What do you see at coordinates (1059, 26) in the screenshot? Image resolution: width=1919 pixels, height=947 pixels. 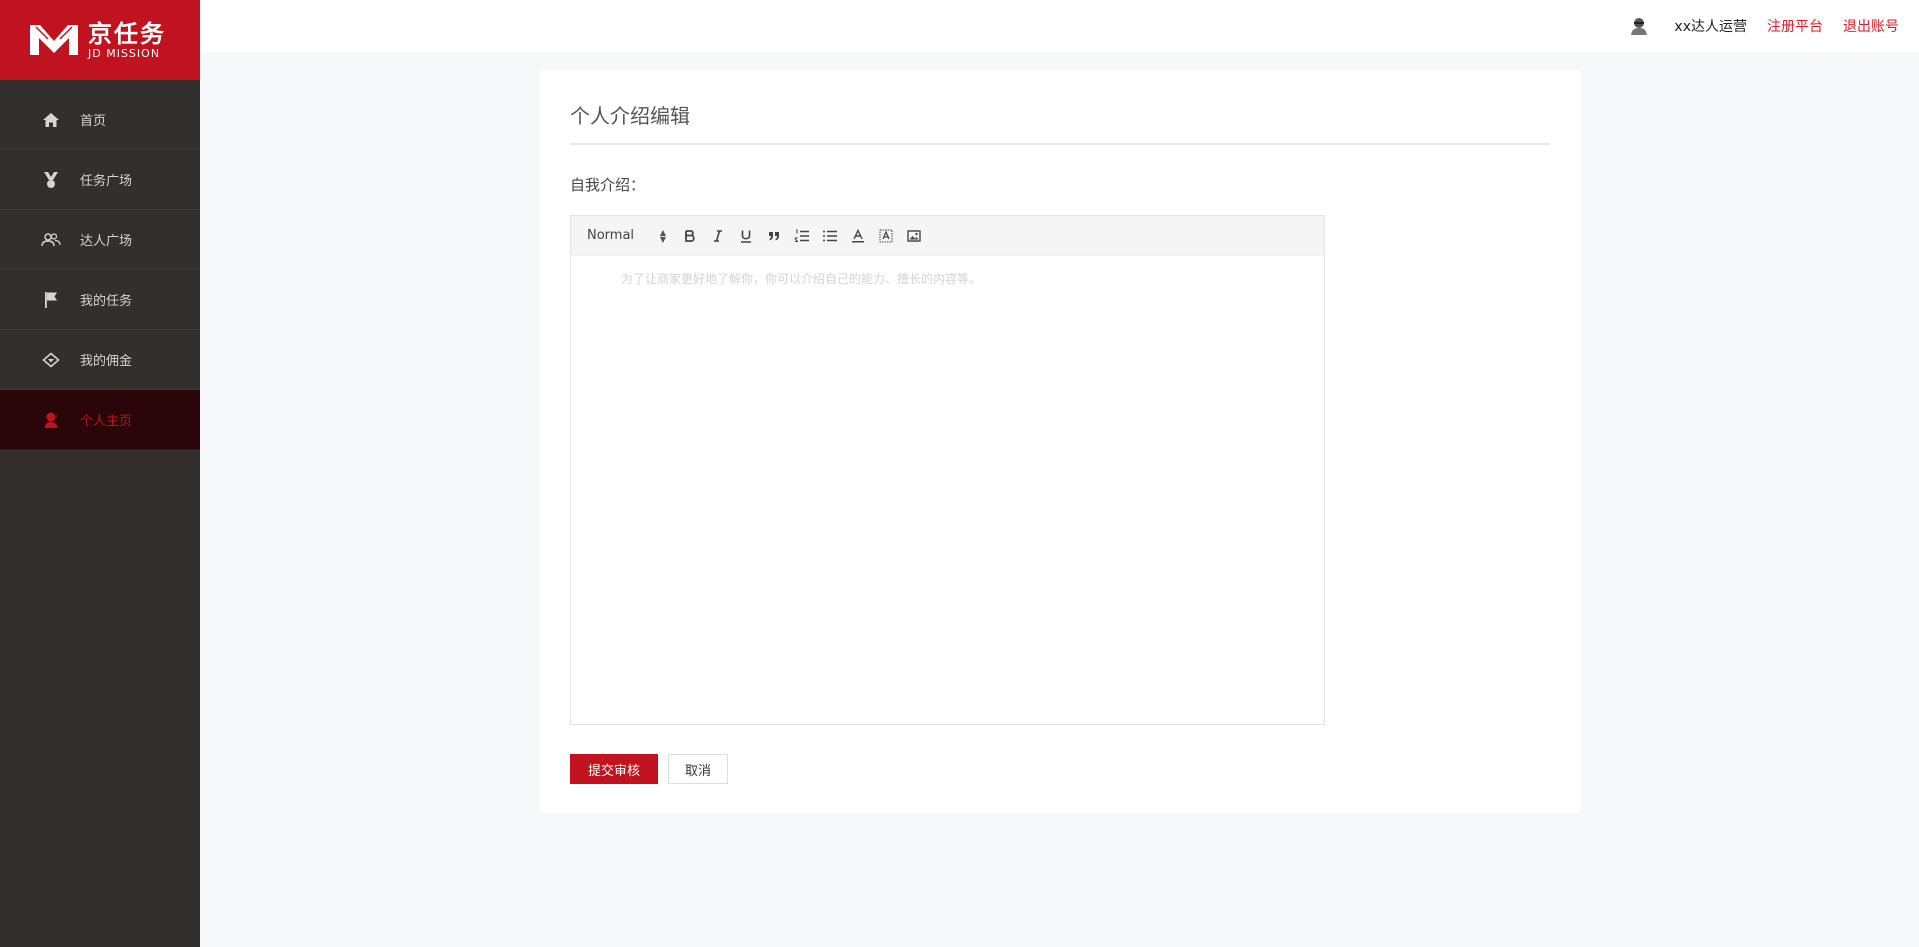 I see `top-bar: xx达人运营 注册平台 退出账号` at bounding box center [1059, 26].